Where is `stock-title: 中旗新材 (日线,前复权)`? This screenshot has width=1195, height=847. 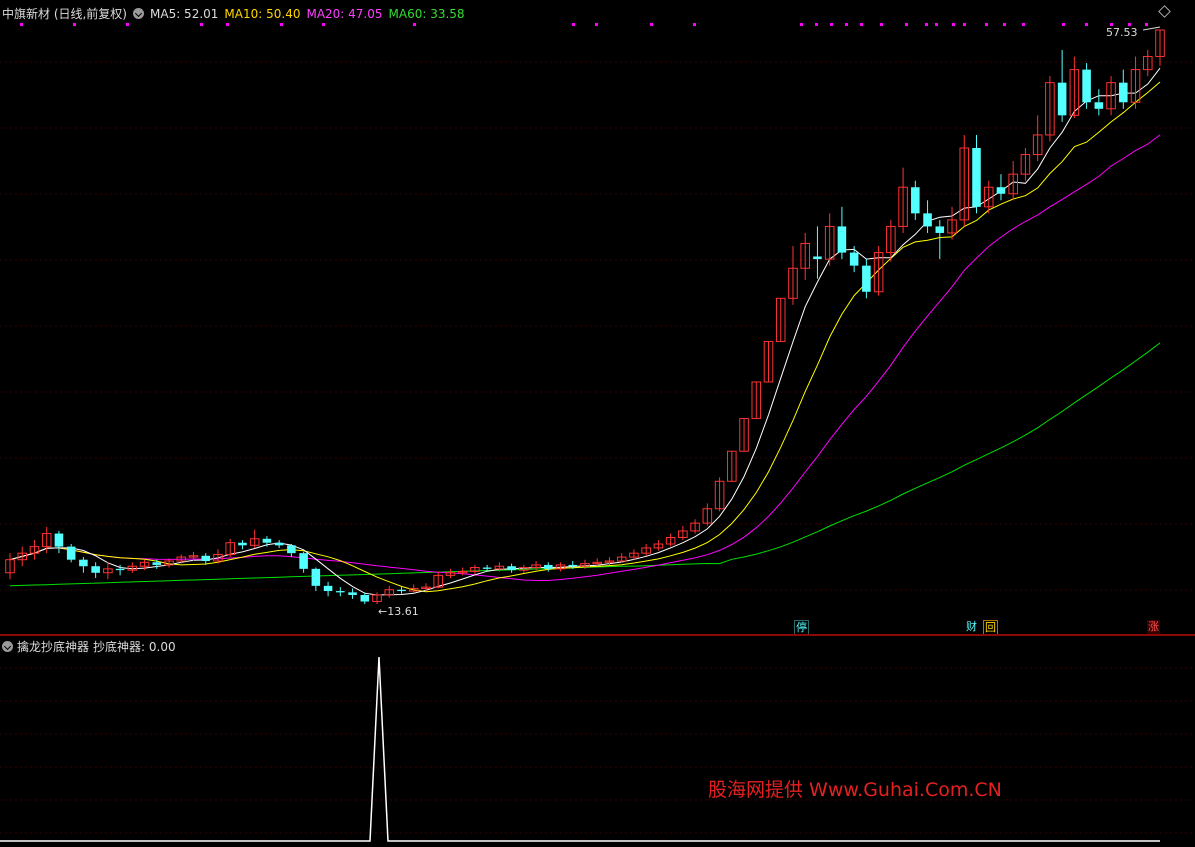
stock-title: 中旗新材 (日线,前复权) is located at coordinates (64, 13).